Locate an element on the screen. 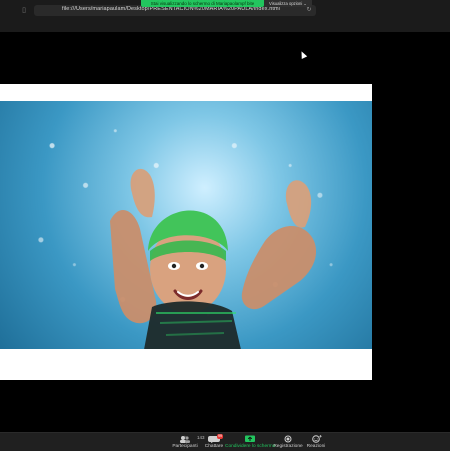 This screenshot has height=451, width=450. reactions-label: Reazioni is located at coordinates (316, 446).